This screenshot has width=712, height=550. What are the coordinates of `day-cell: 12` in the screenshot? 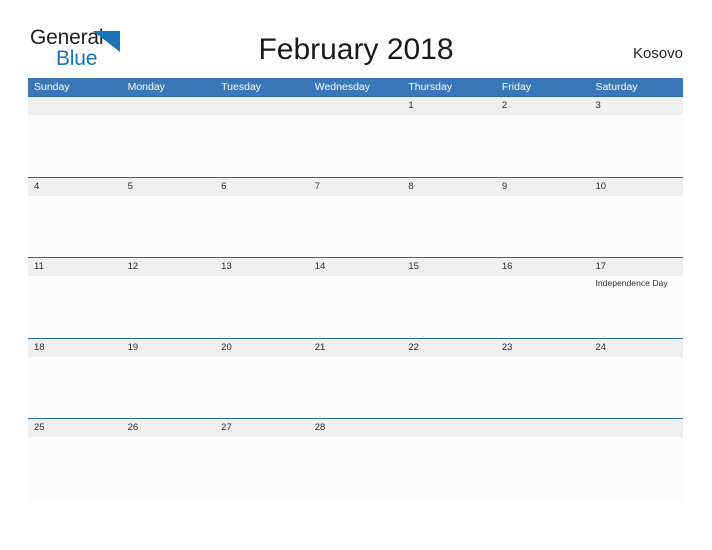 It's located at (169, 267).